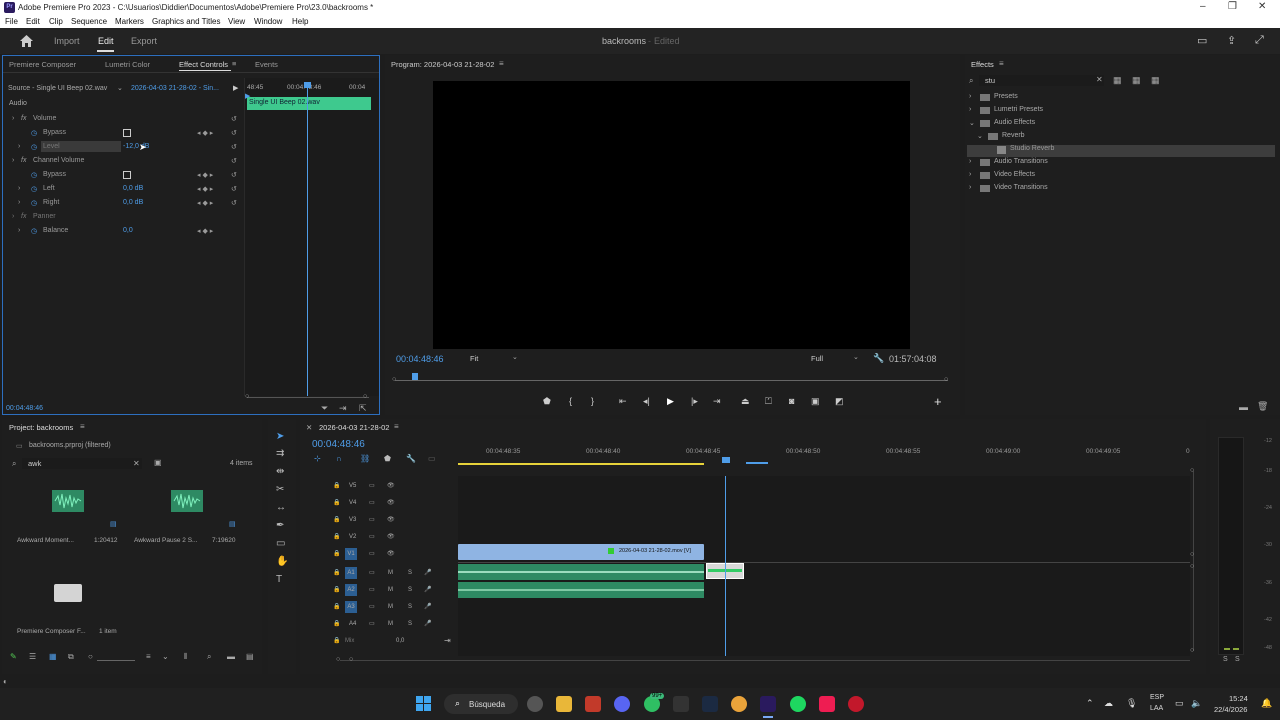  I want to click on ec-timecode: 00:04:48:46, so click(24, 408).